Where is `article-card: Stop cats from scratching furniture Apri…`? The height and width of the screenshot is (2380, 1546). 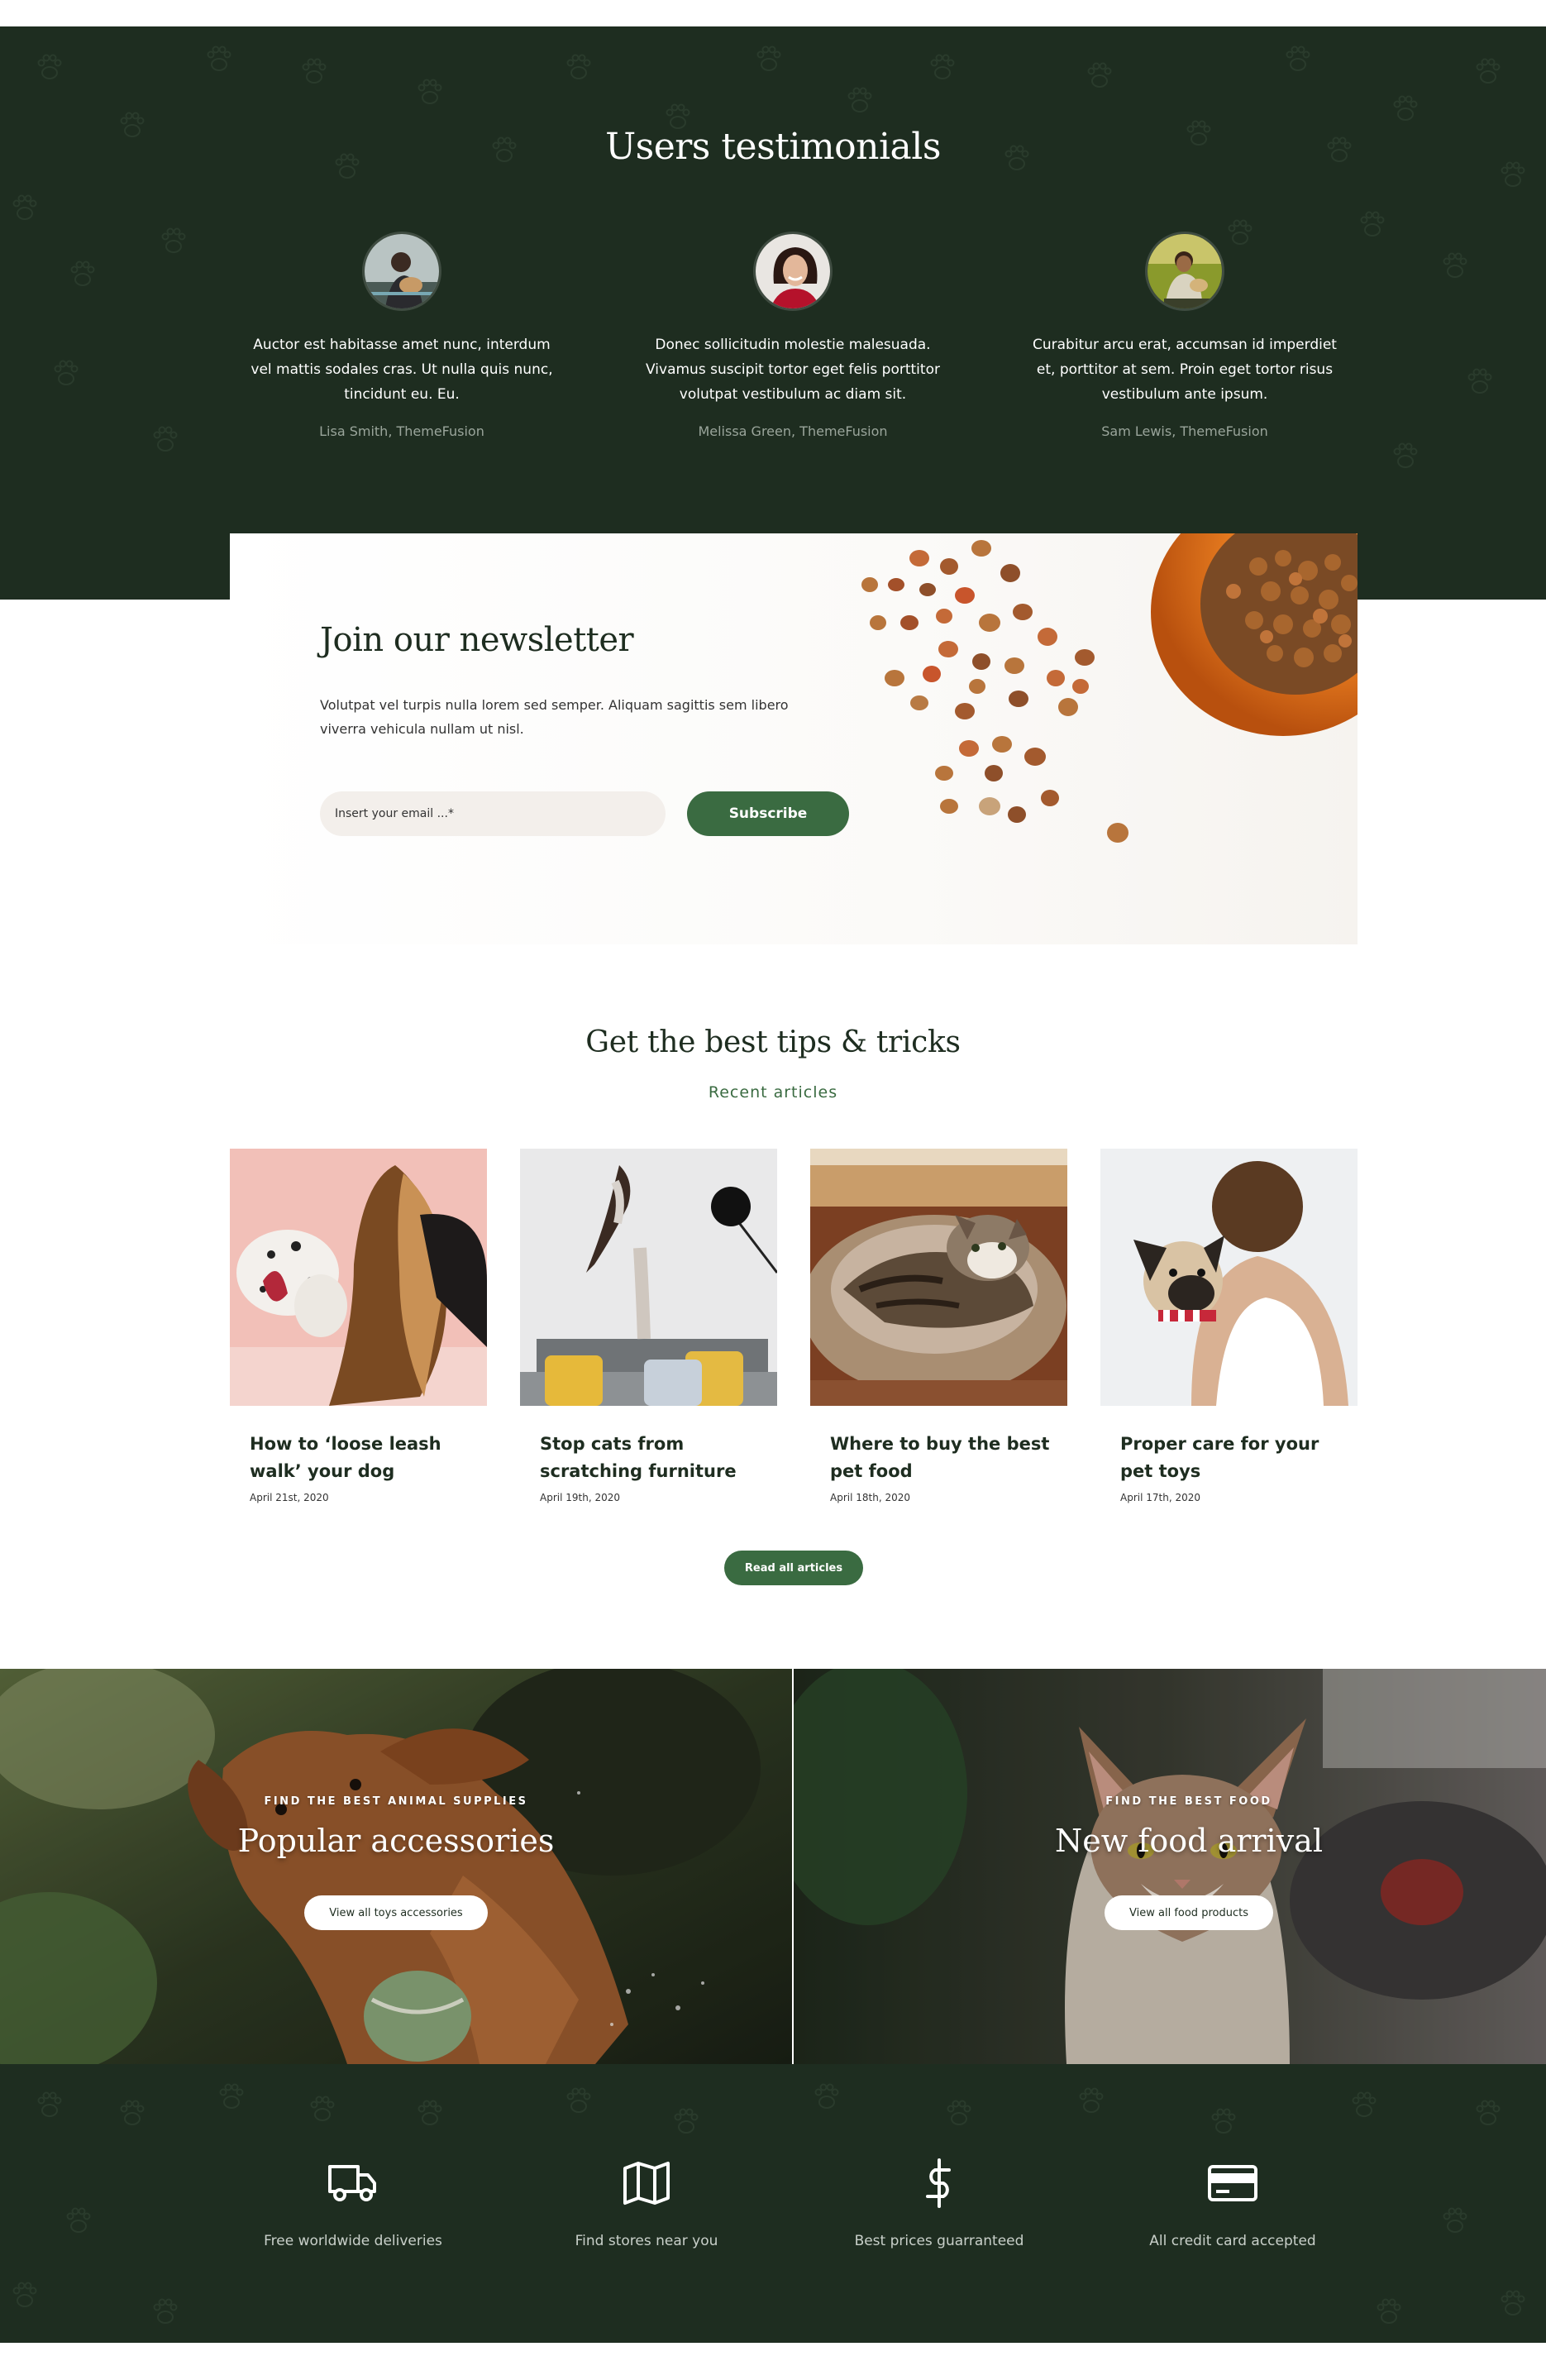 article-card: Stop cats from scratching furniture Apri… is located at coordinates (648, 1326).